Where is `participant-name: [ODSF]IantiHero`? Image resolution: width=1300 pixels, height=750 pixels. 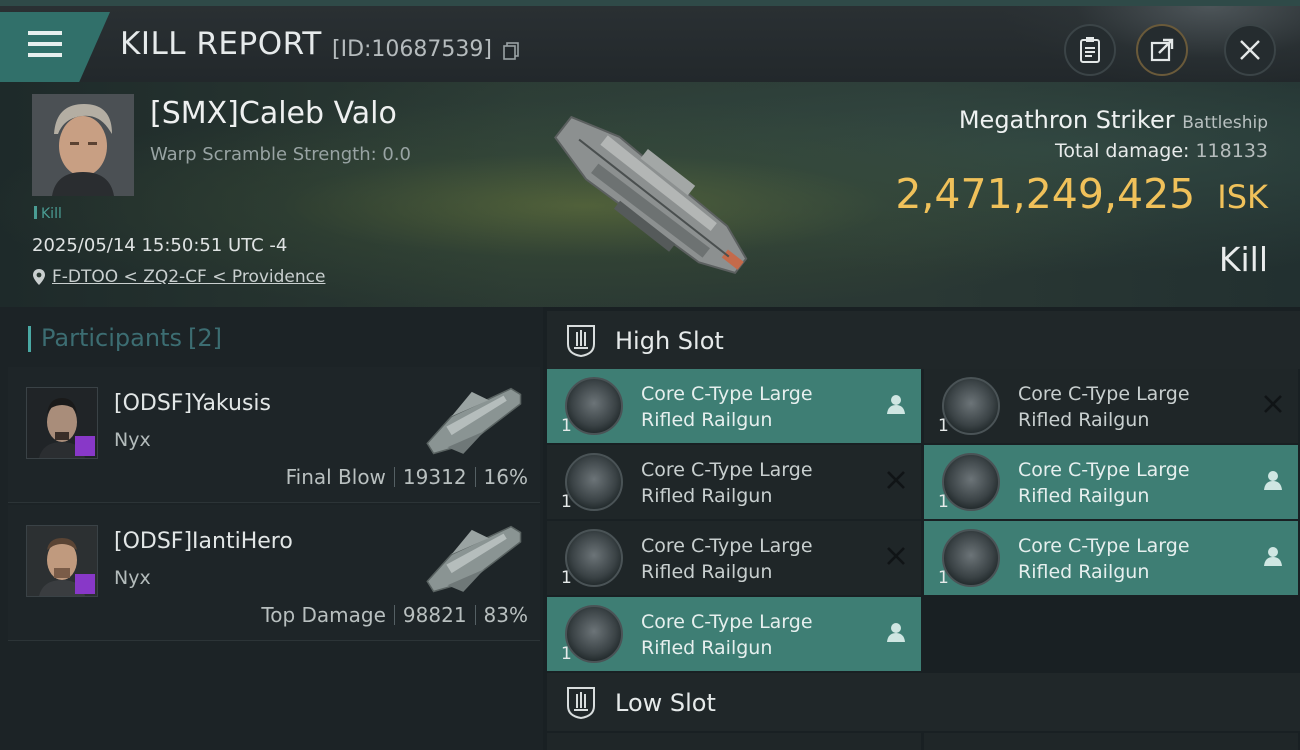 participant-name: [ODSF]IantiHero is located at coordinates (203, 541).